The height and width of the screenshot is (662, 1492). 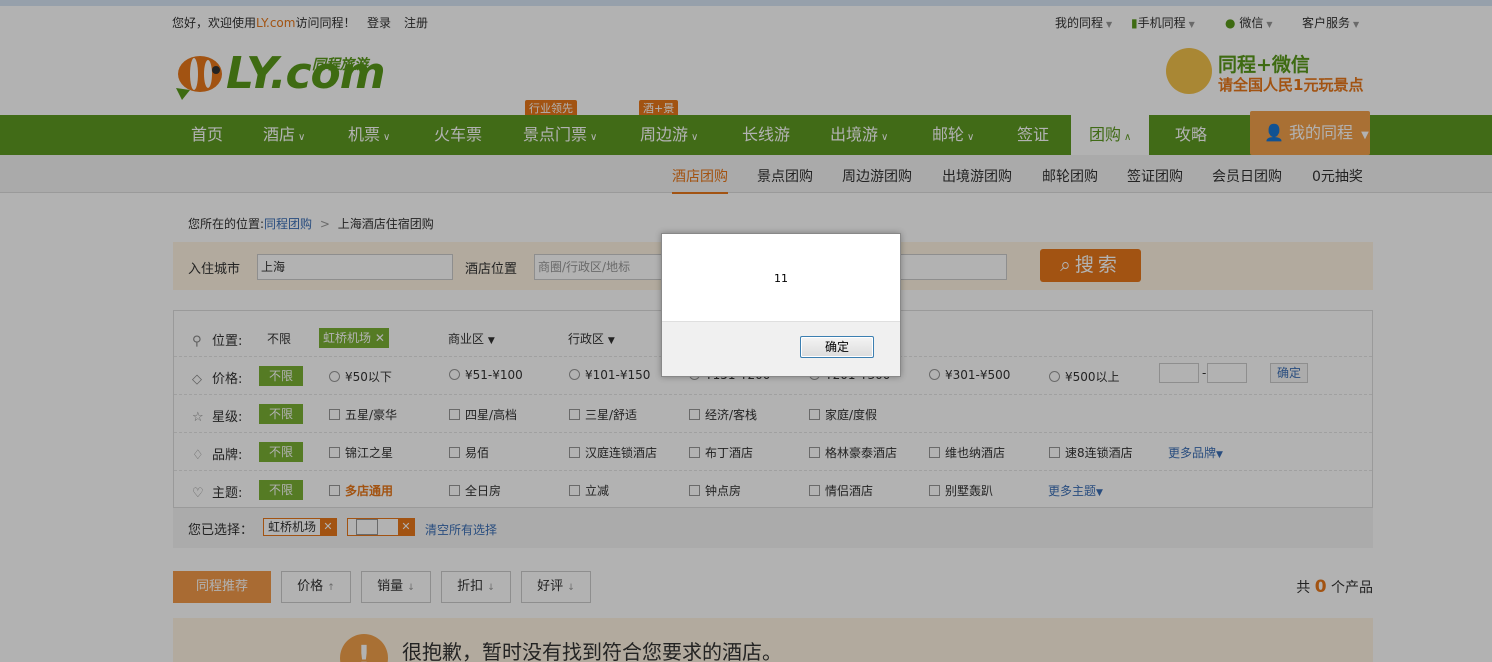 I want to click on alert-ok-button: 确定, so click(x=837, y=347).